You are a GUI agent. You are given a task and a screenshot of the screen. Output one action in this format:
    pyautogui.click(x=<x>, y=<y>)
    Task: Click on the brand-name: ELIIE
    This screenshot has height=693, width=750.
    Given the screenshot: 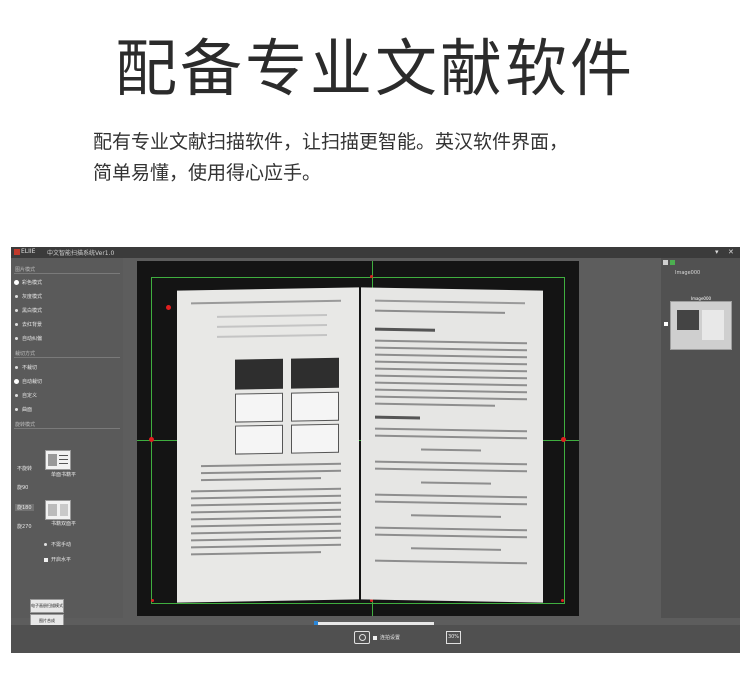 What is the action you would take?
    pyautogui.click(x=28, y=251)
    